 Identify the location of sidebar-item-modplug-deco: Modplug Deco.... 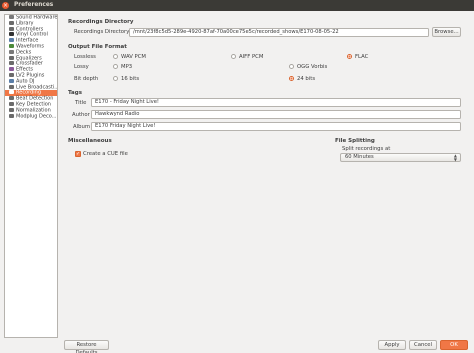
(31, 116).